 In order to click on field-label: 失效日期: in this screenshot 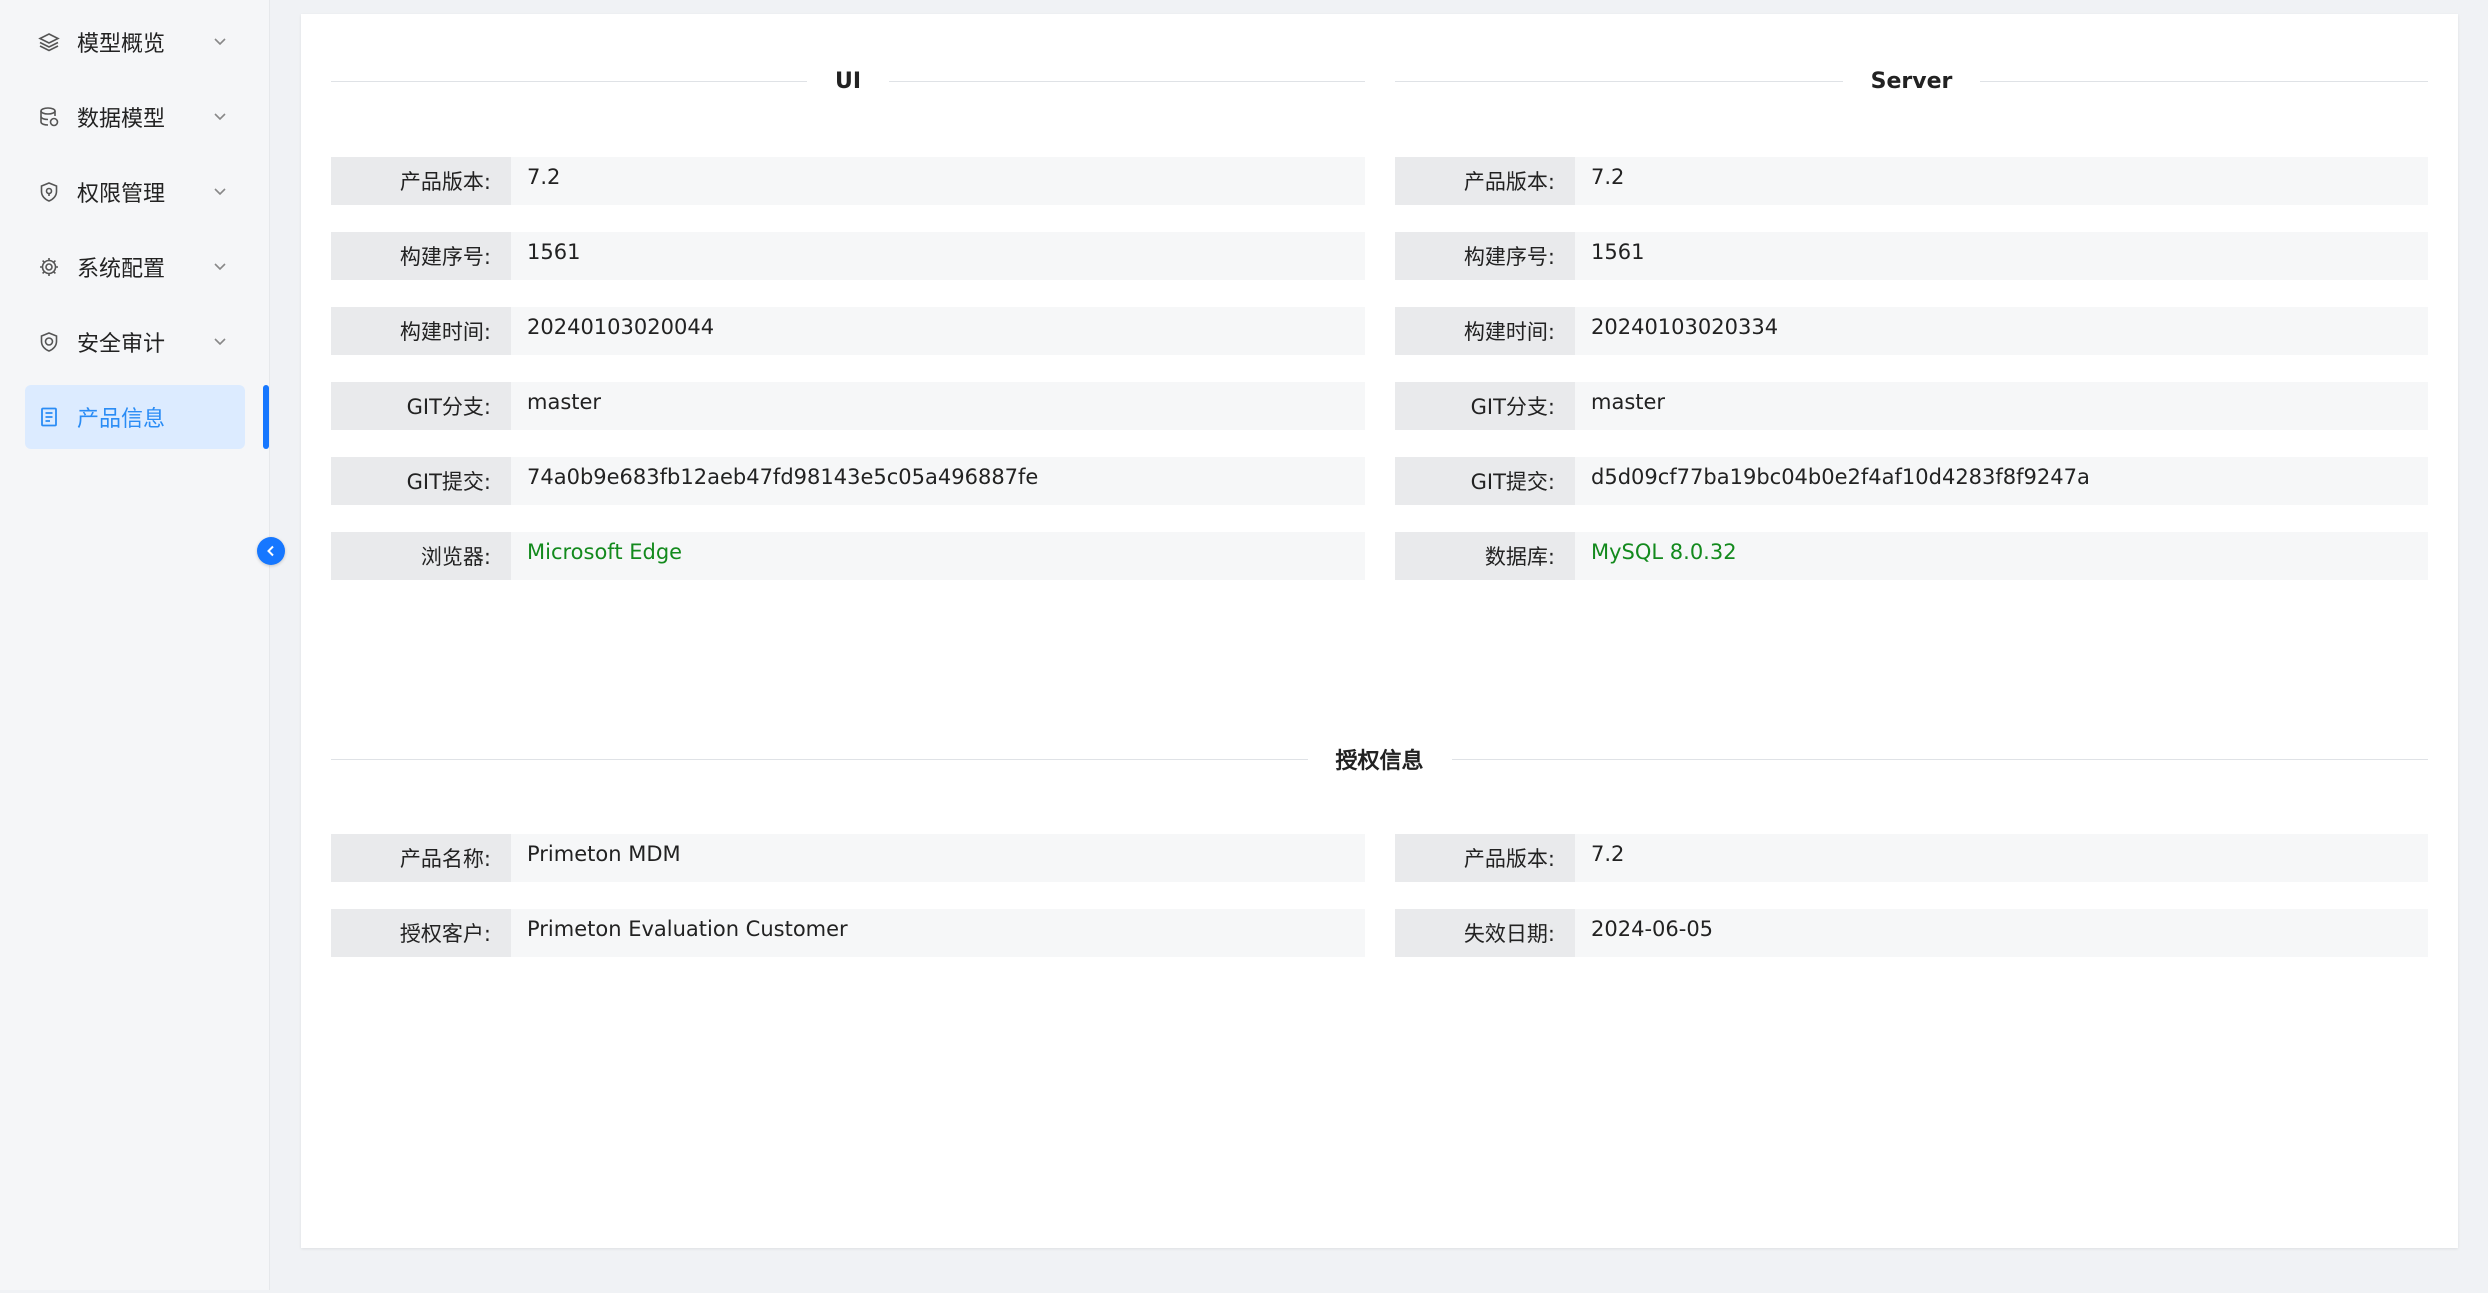, I will do `click(1485, 933)`.